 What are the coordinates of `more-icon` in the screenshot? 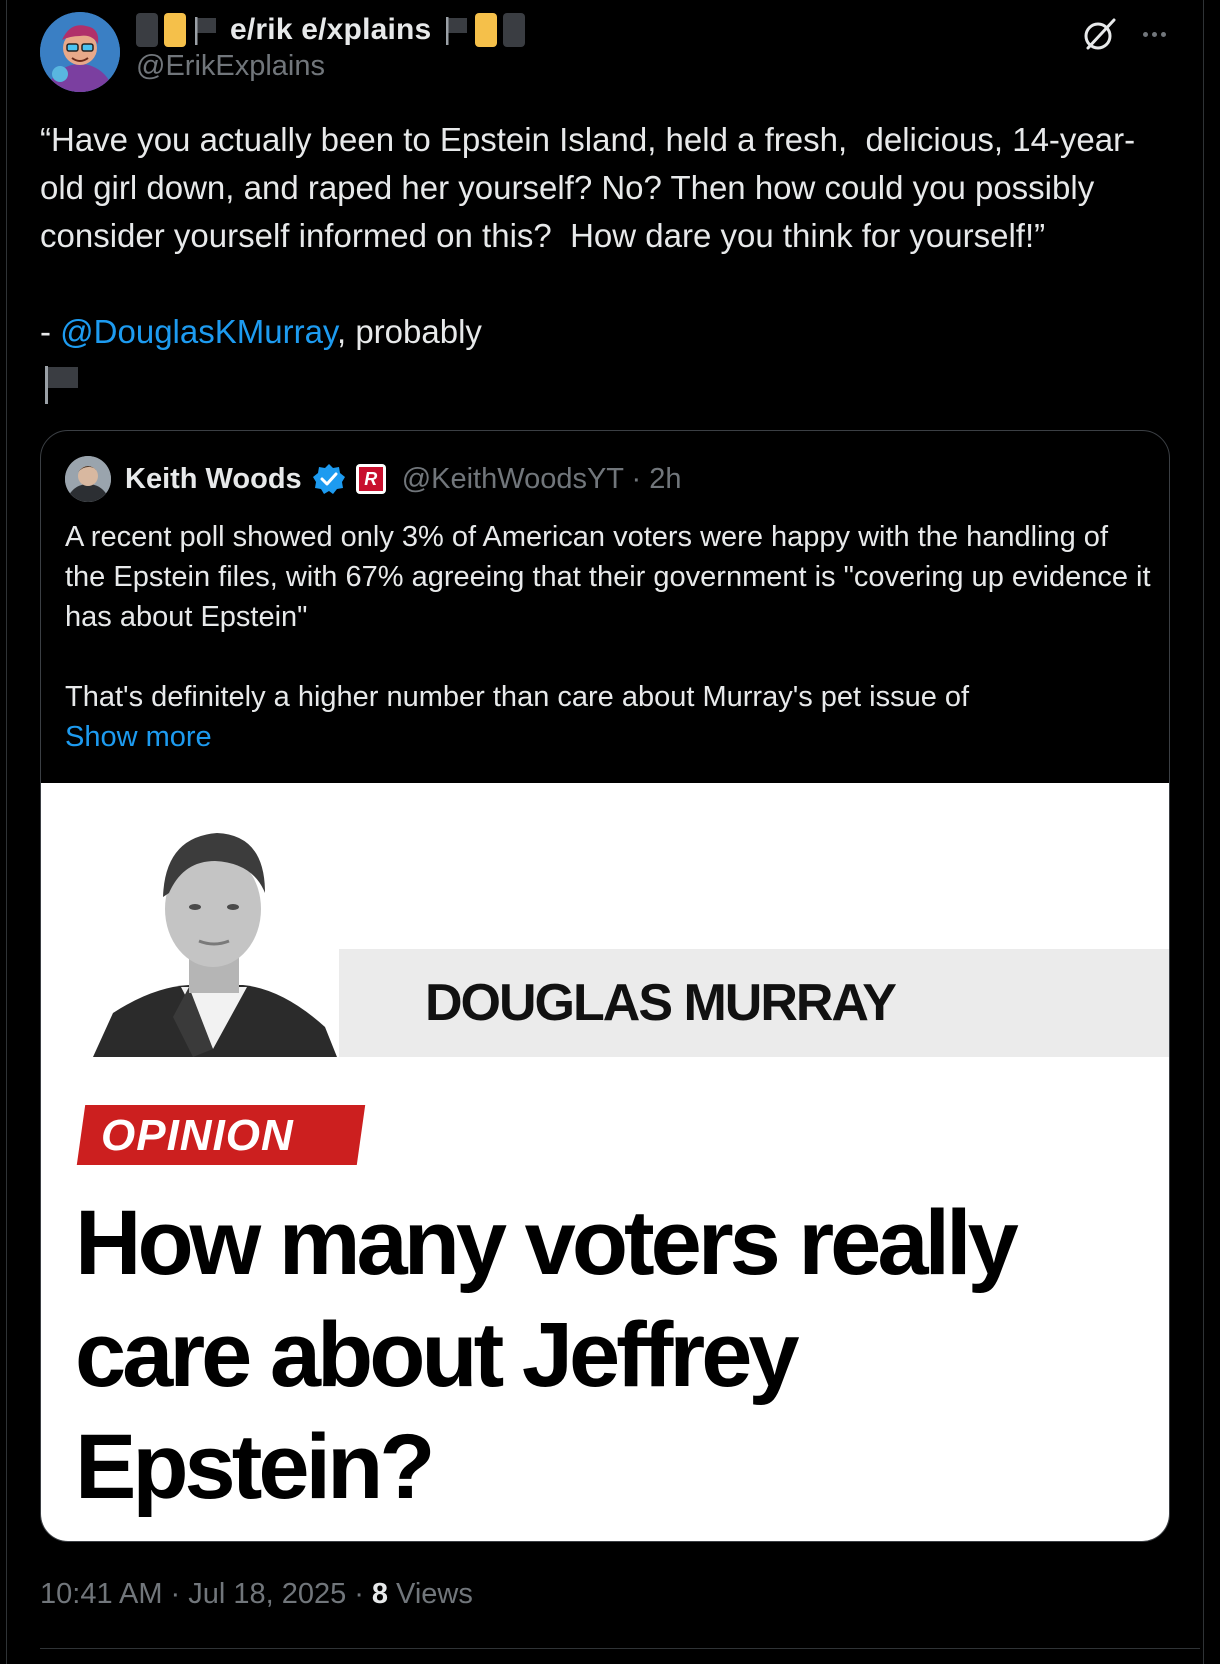 It's located at (1154, 34).